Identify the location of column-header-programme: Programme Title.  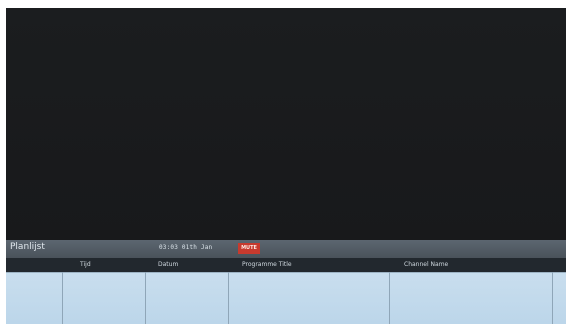
(267, 264).